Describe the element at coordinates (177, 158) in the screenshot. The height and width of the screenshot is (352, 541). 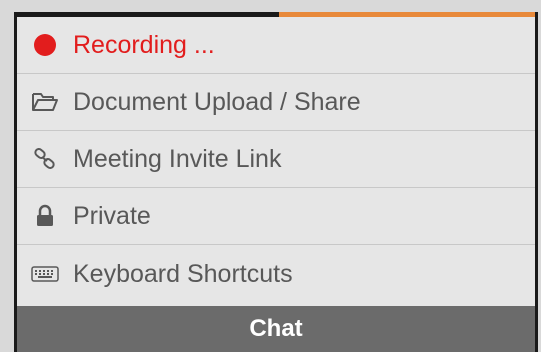
I see `menu-item-label: Meeting Invite Link` at that location.